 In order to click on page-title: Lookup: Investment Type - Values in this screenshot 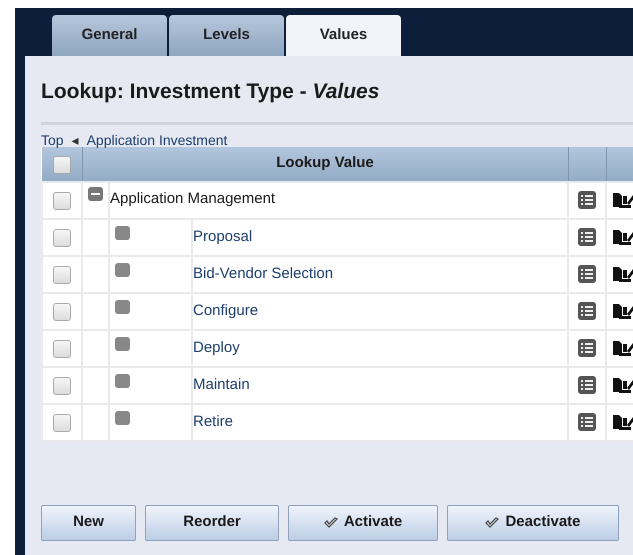, I will do `click(210, 92)`.